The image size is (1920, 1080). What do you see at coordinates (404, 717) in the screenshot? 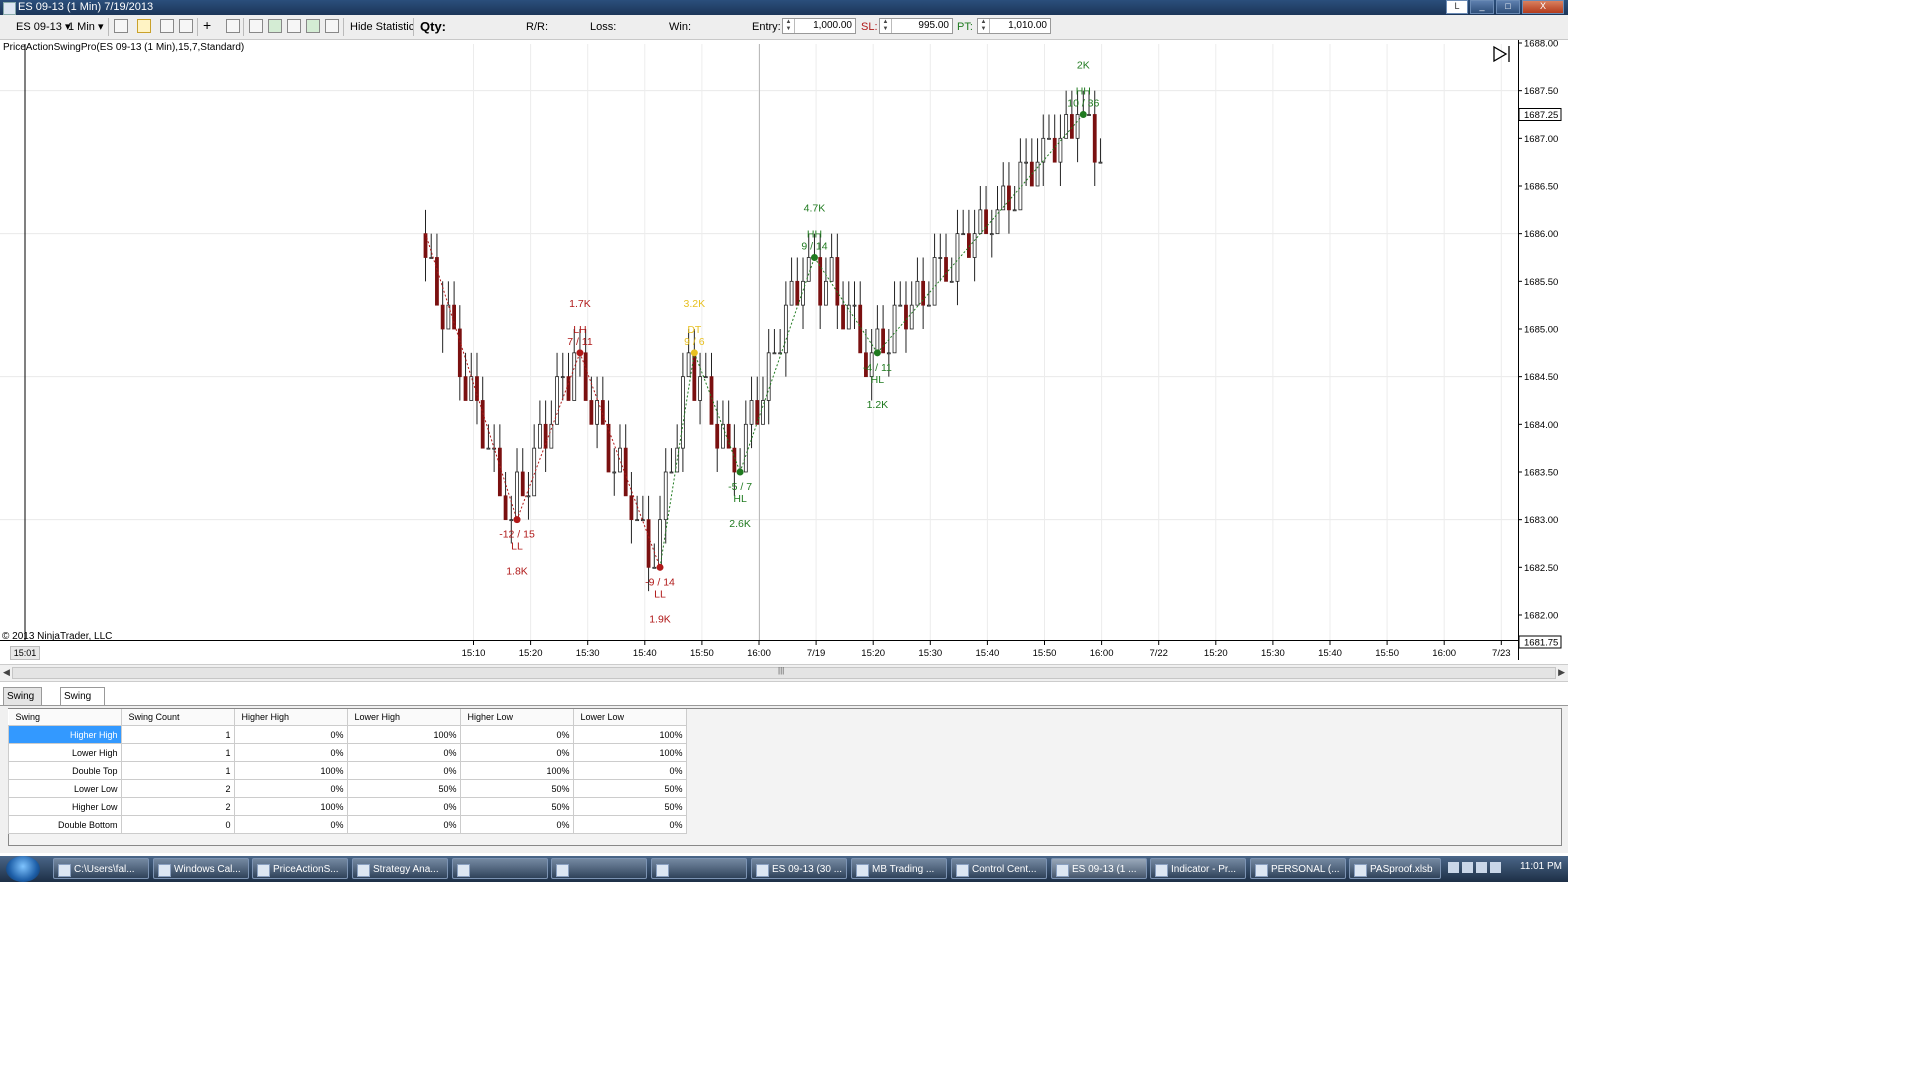
I see `column-header: Lower High` at bounding box center [404, 717].